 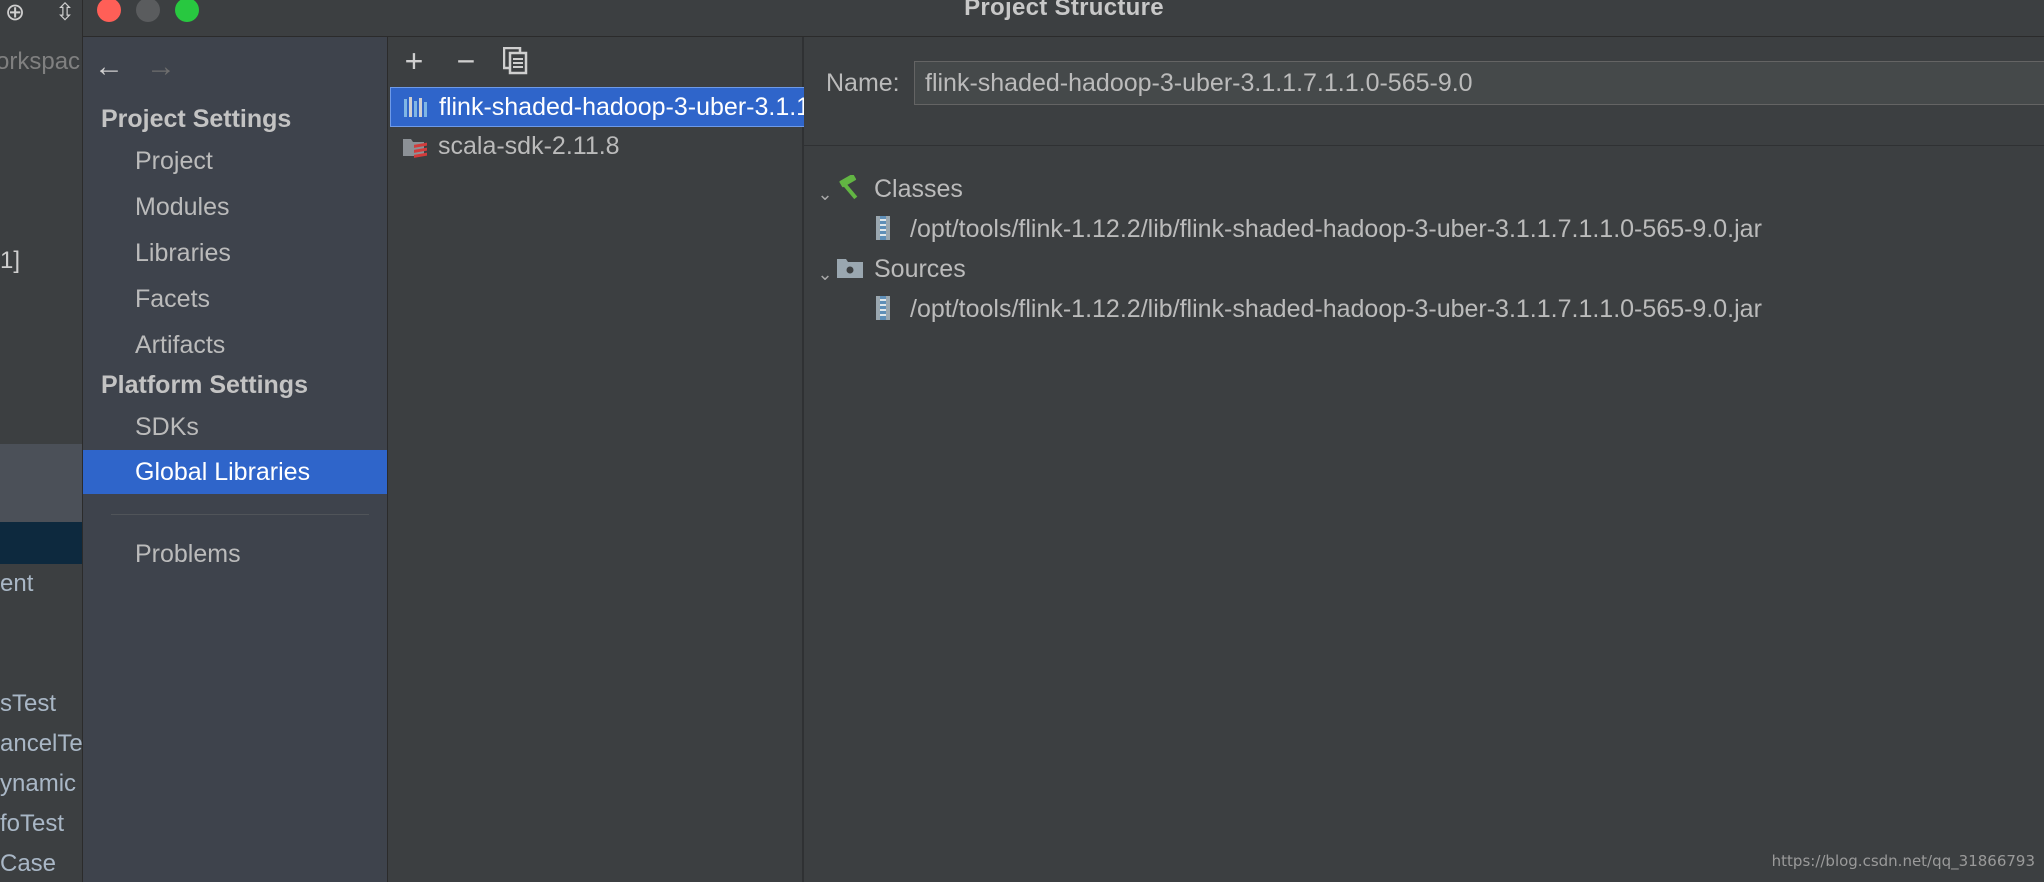 What do you see at coordinates (41, 483) in the screenshot?
I see `bg-highlight-band` at bounding box center [41, 483].